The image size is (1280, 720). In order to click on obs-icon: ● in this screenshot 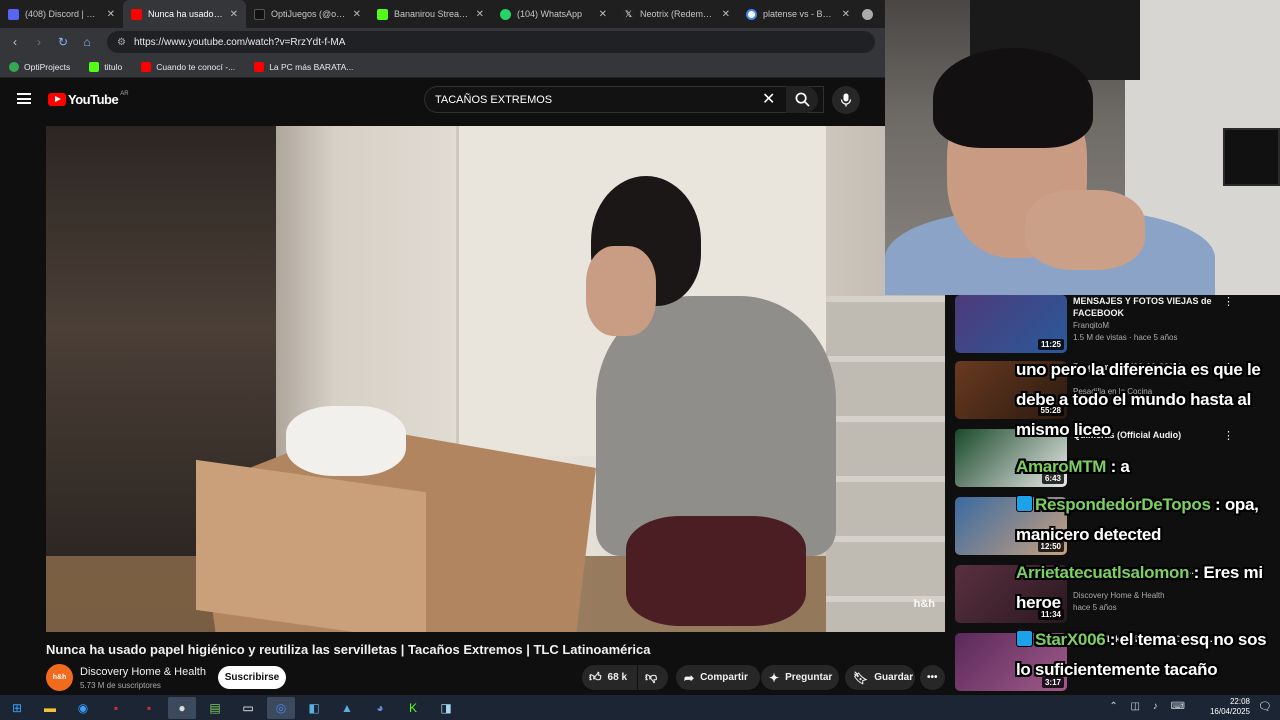, I will do `click(182, 707)`.